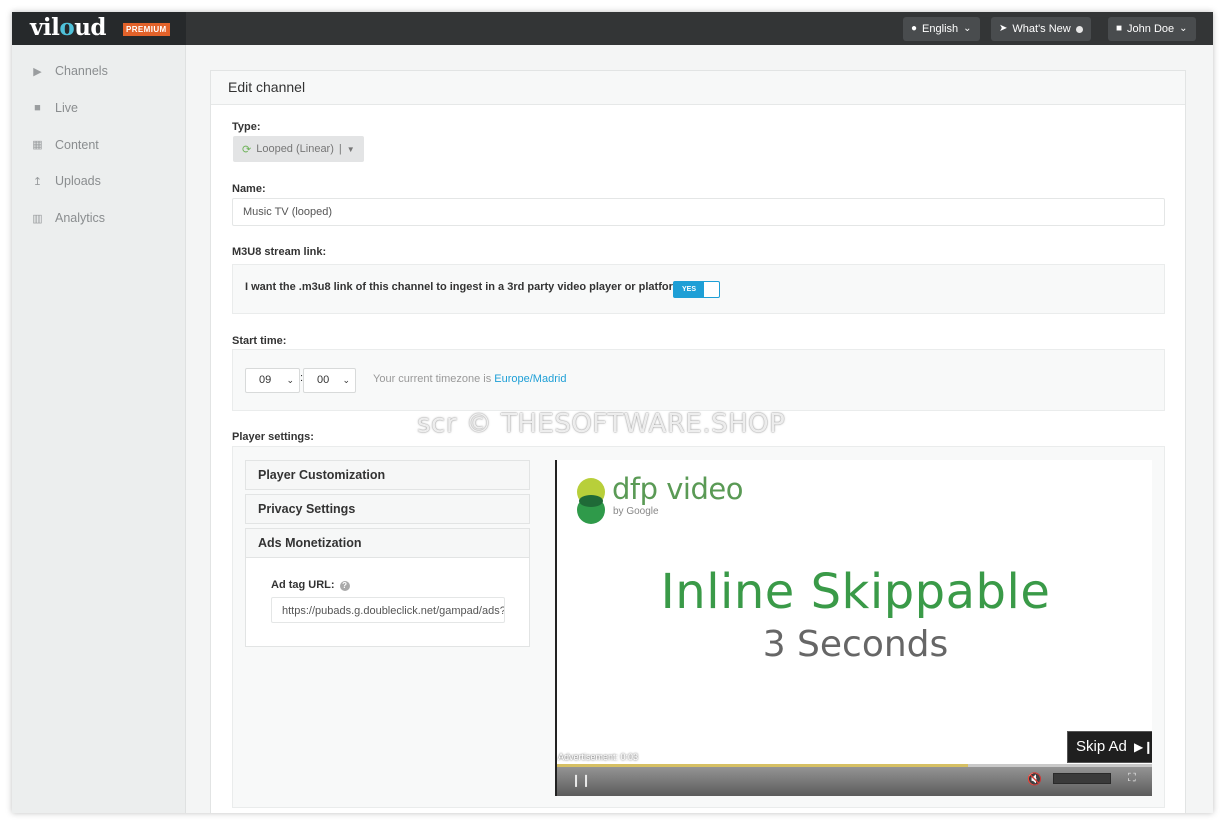 Image resolution: width=1224 pixels, height=824 pixels. Describe the element at coordinates (1041, 29) in the screenshot. I see `whats-new-button: ➤ What's New` at that location.